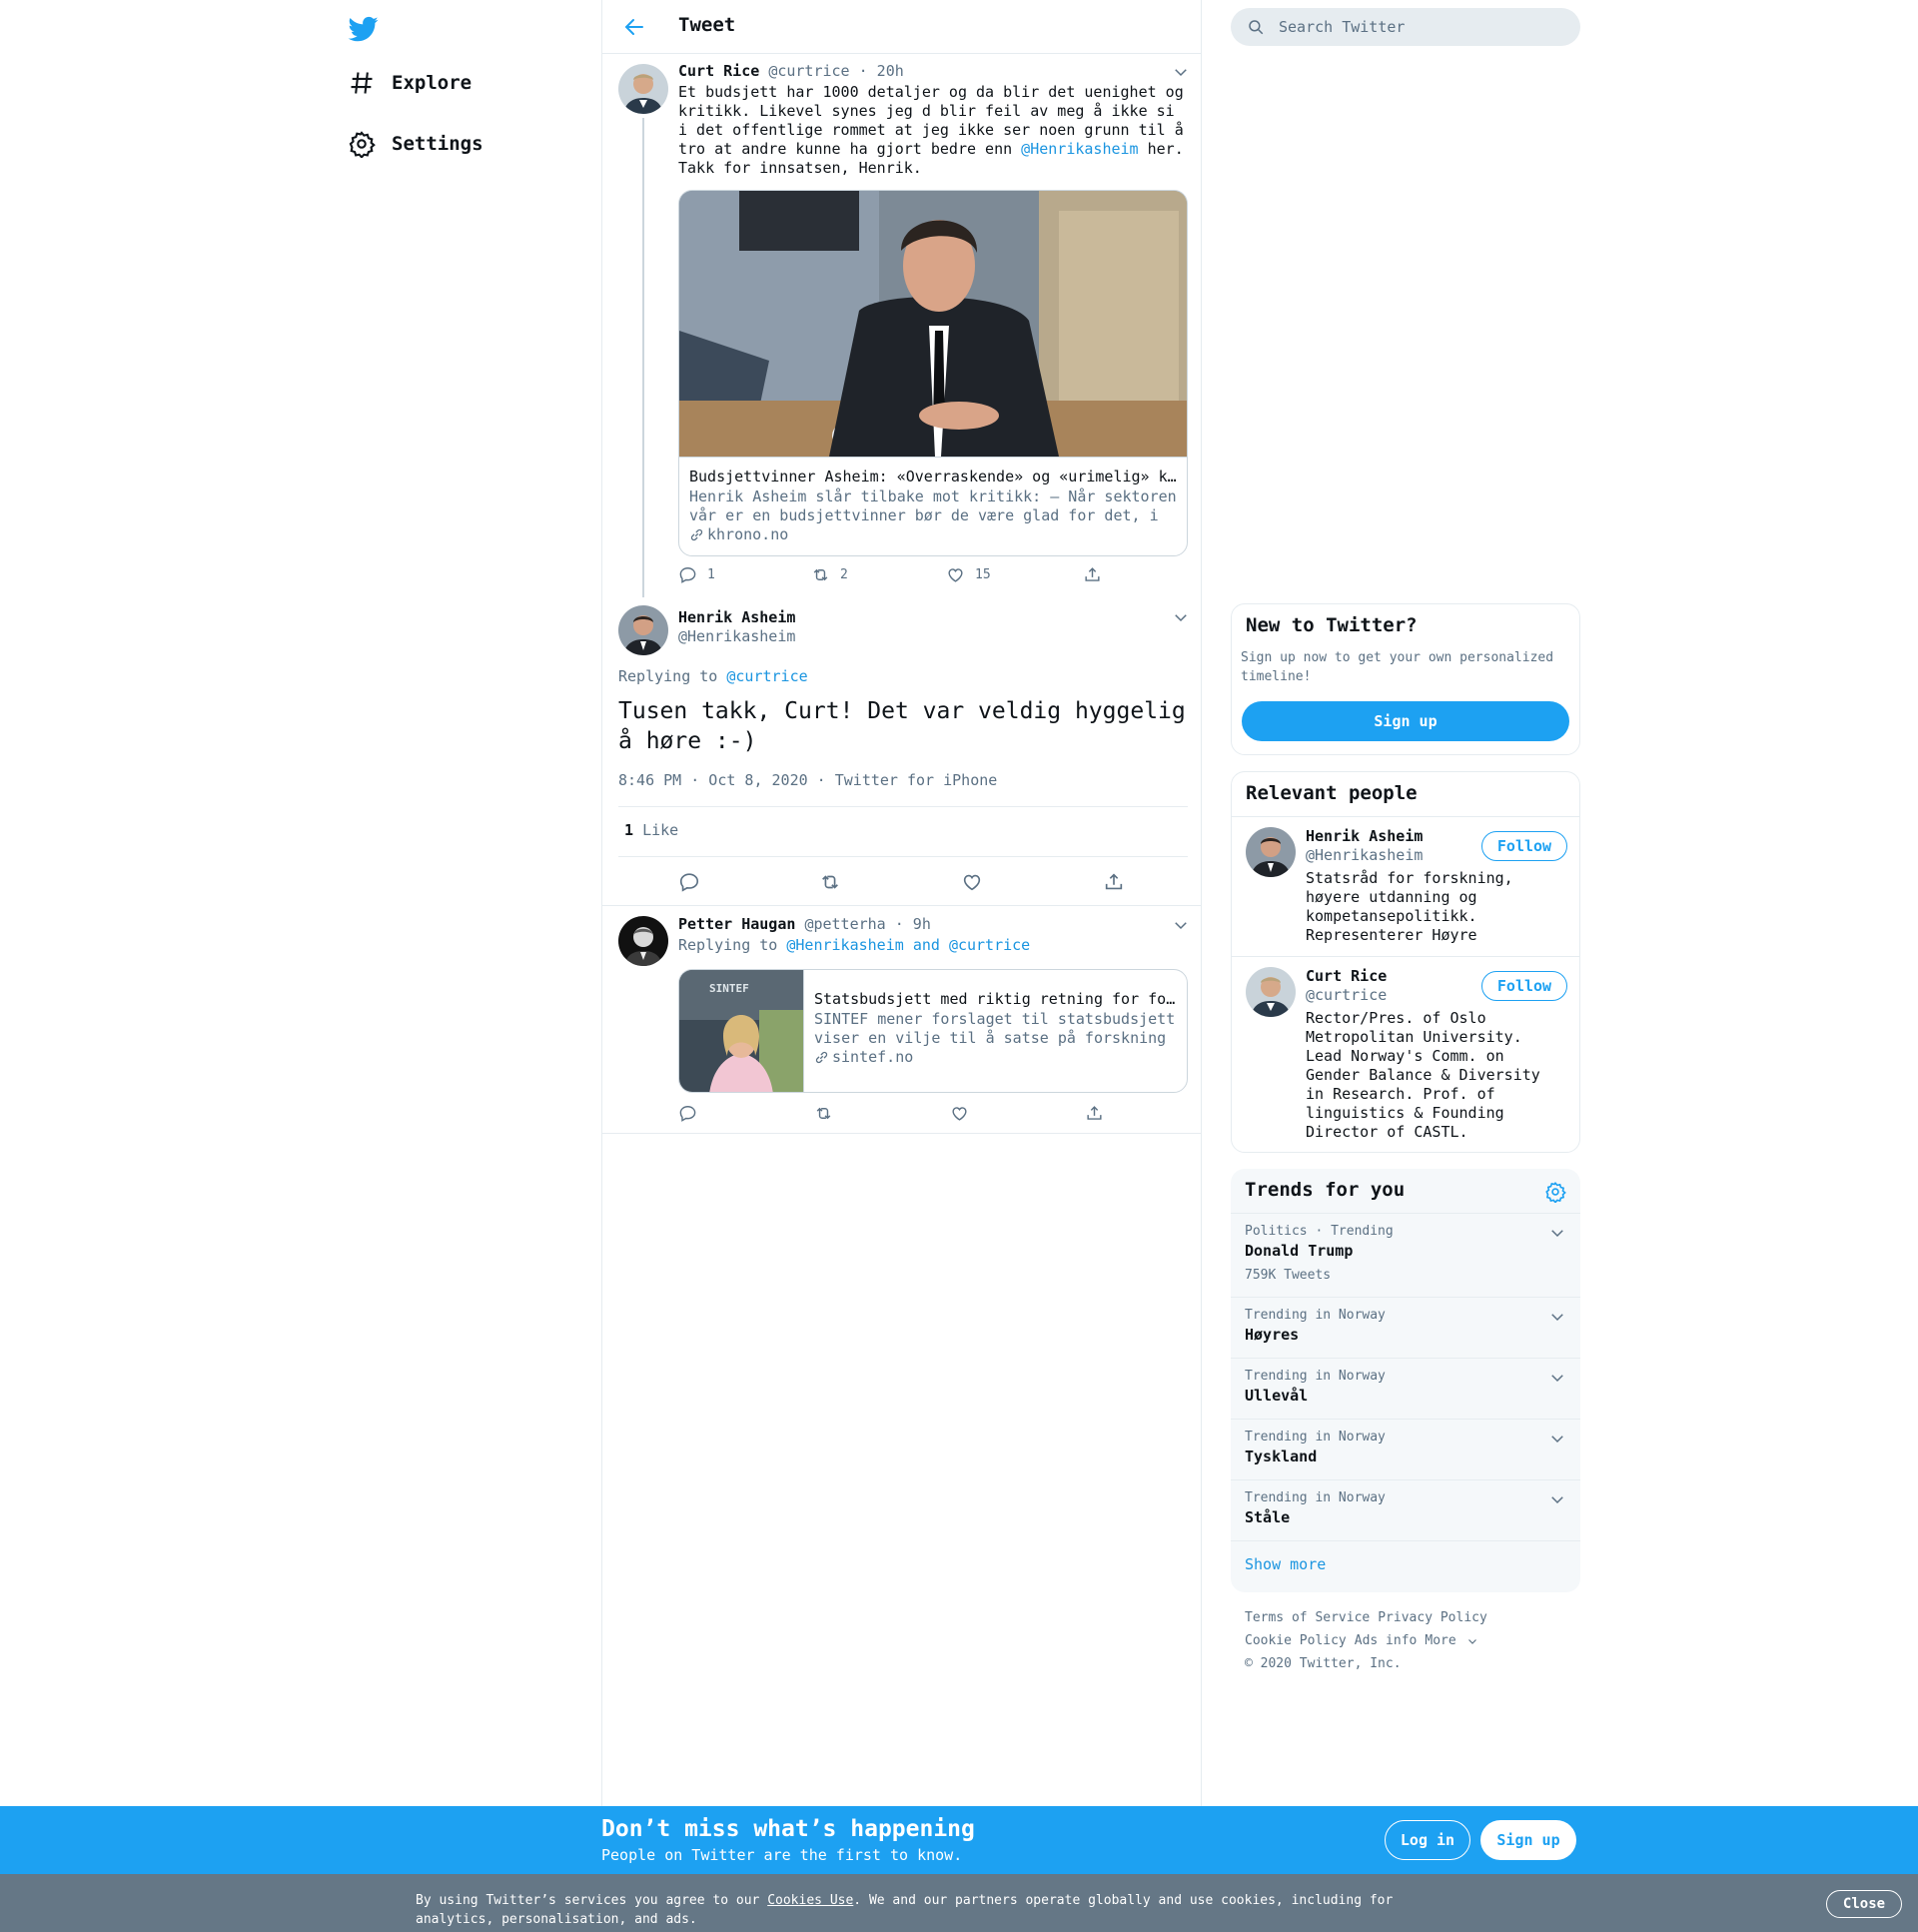 This screenshot has height=1932, width=1918. Describe the element at coordinates (879, 574) in the screenshot. I see `retweet-button: 2` at that location.